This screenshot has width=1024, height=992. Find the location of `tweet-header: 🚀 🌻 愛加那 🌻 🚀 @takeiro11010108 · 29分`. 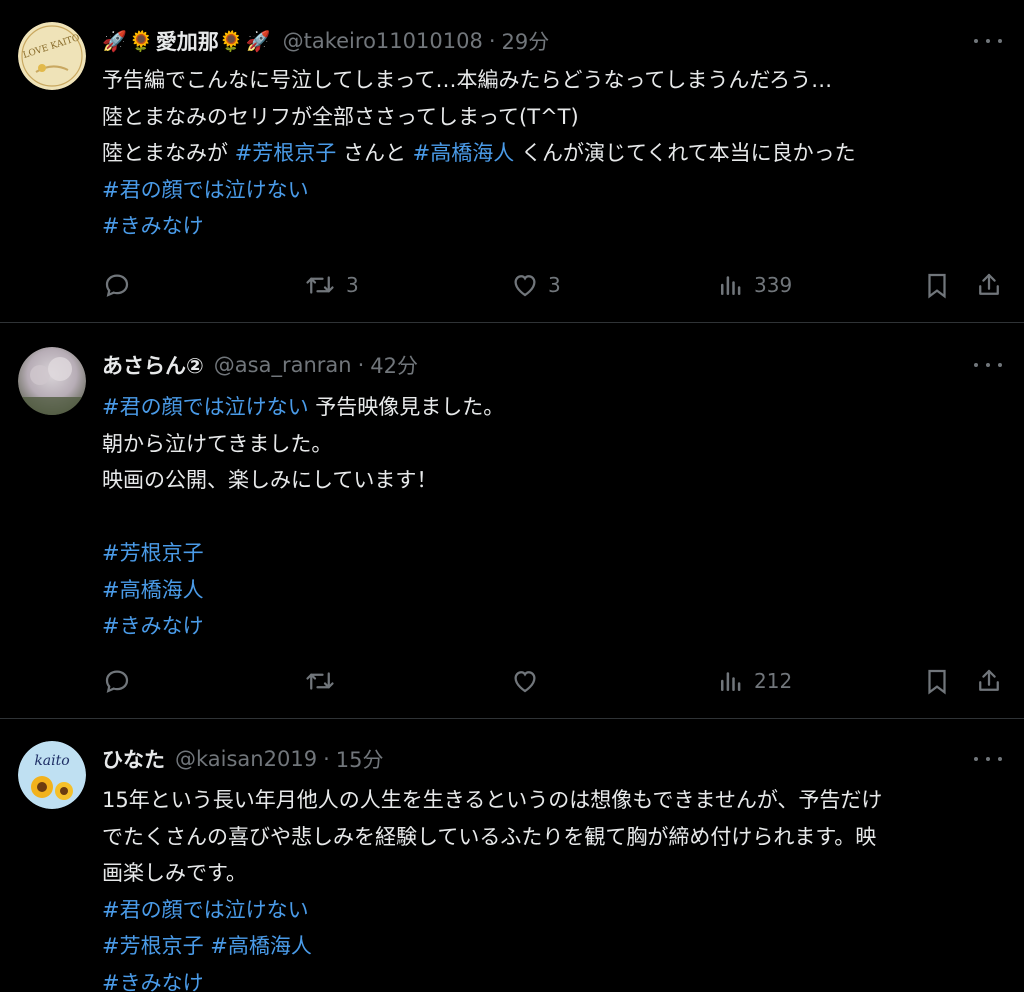

tweet-header: 🚀 🌻 愛加那 🌻 🚀 @takeiro11010108 · 29分 is located at coordinates (325, 41).